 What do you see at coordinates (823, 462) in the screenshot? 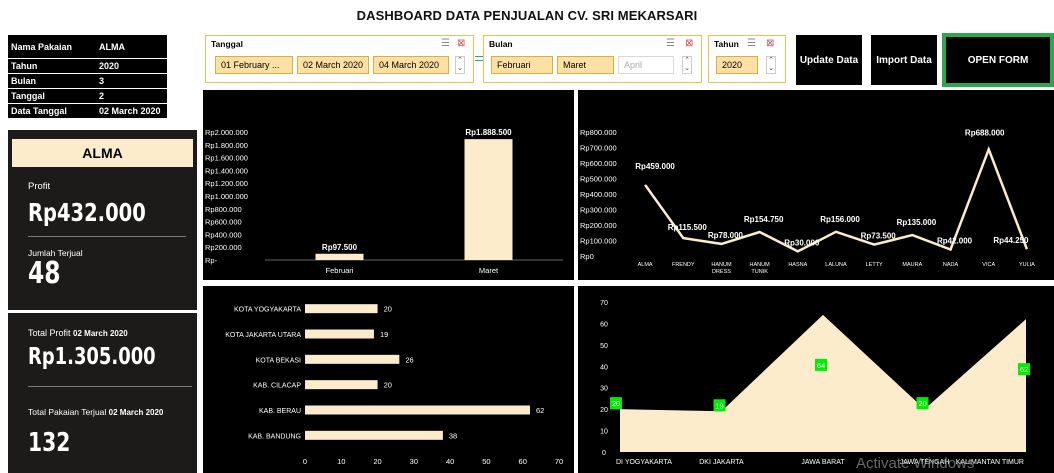
I see `x-tick-label: JAWA BARAT` at bounding box center [823, 462].